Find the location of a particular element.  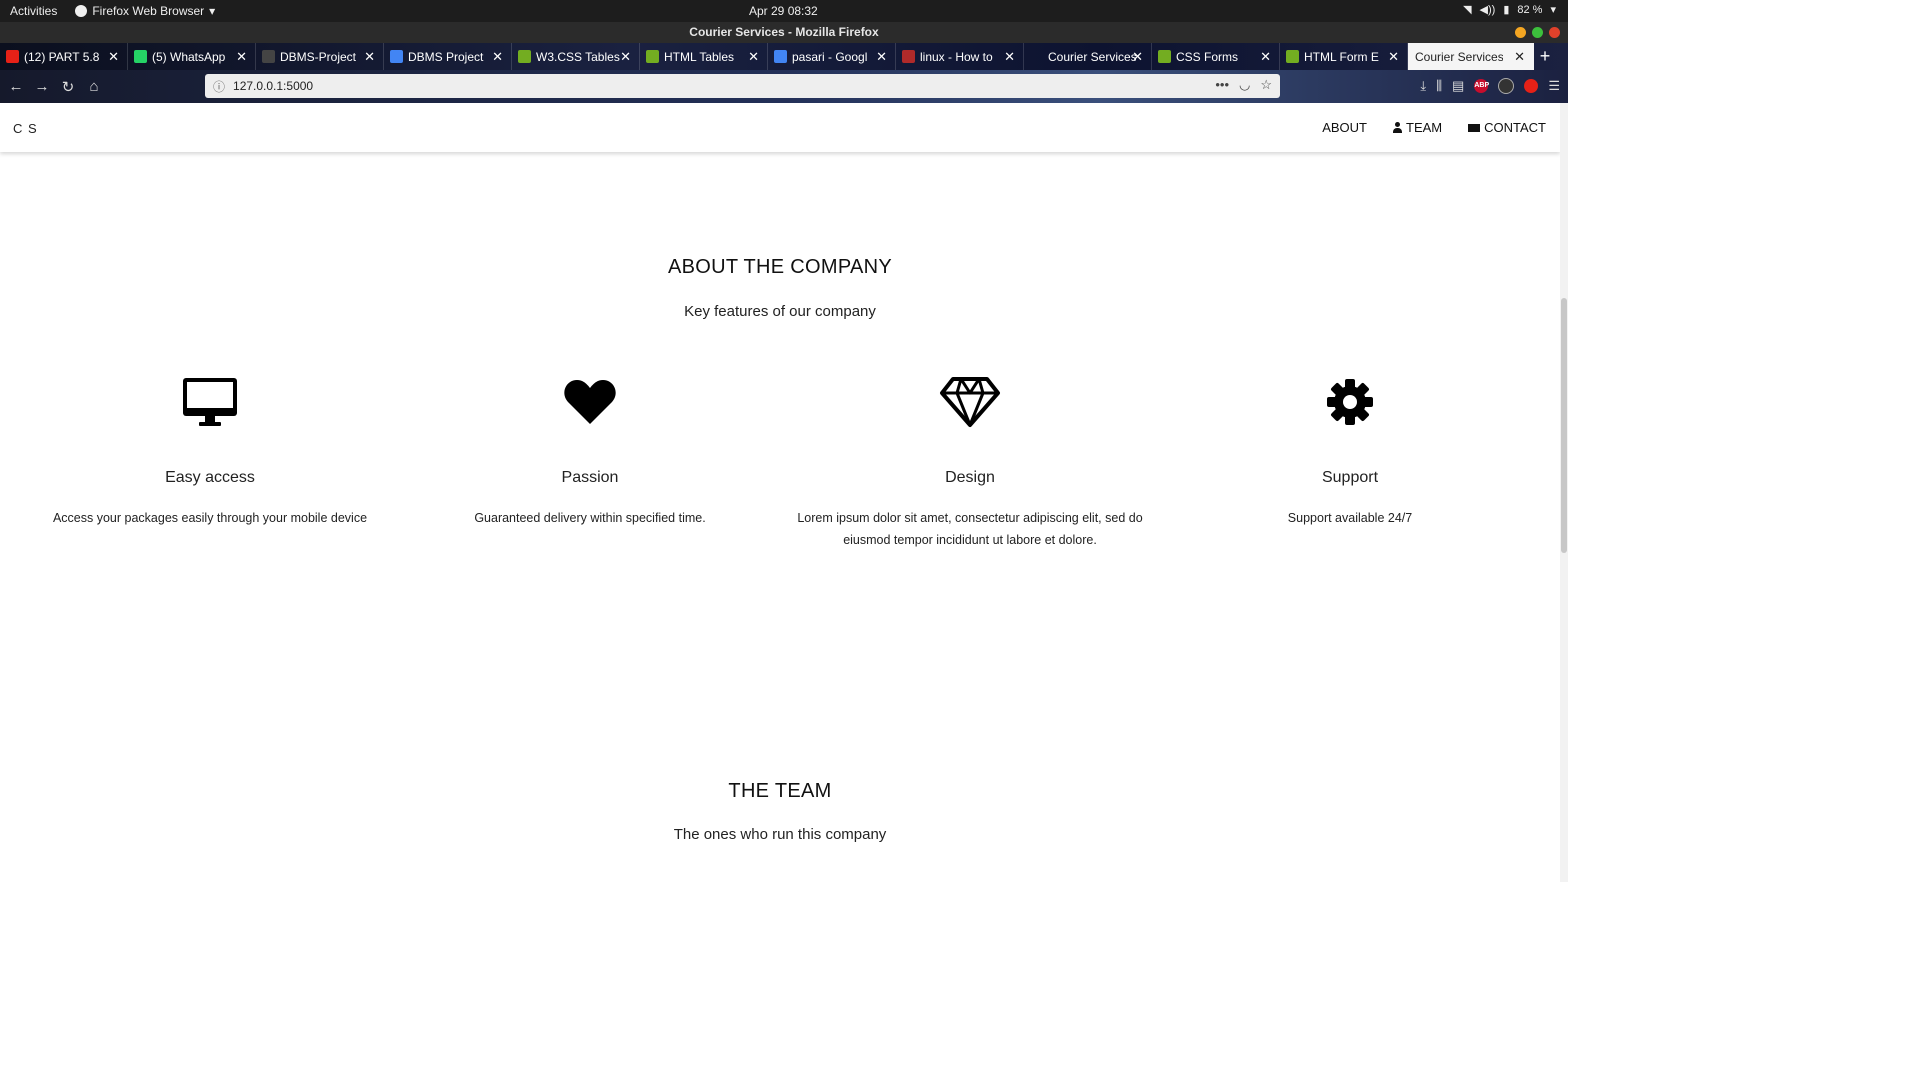

tab-label: pasari - Googl is located at coordinates (830, 56).